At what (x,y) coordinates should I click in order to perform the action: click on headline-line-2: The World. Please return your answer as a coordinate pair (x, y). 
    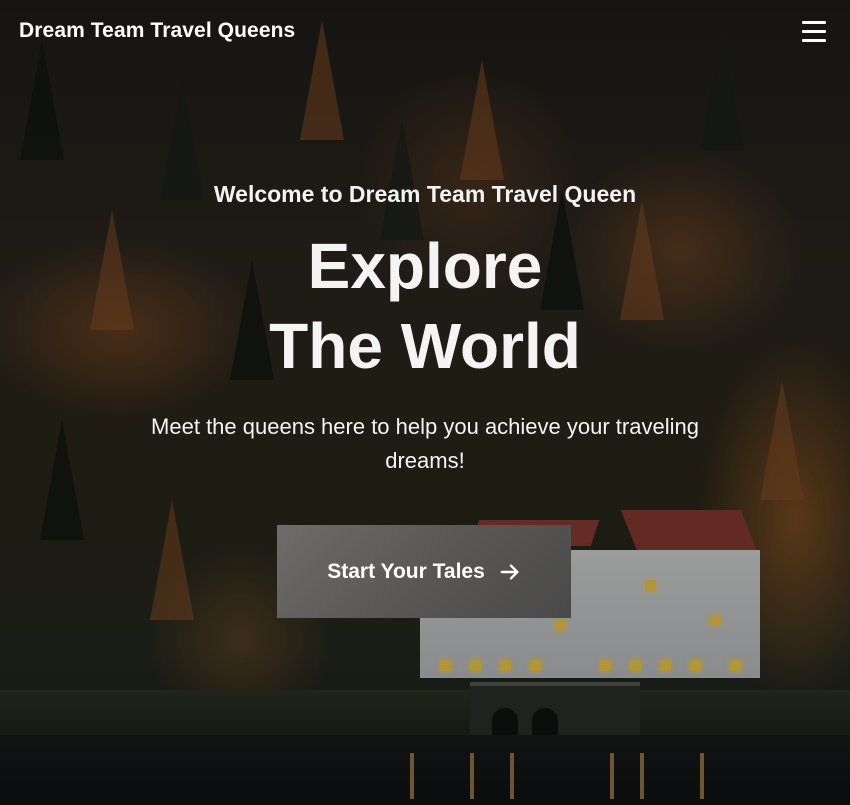
    Looking at the image, I should click on (425, 346).